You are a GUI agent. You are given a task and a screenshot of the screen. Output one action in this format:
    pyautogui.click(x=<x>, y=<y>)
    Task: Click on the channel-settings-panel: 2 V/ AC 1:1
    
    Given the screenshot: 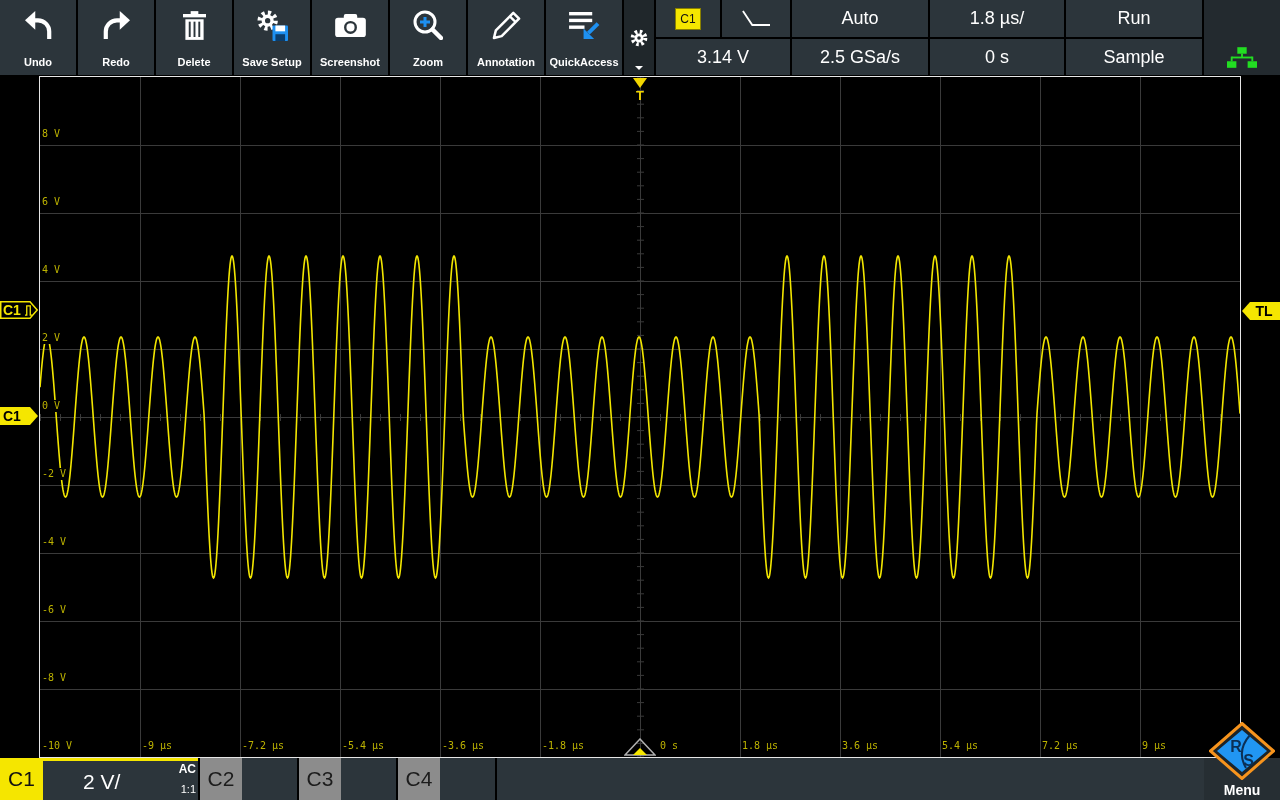 What is the action you would take?
    pyautogui.click(x=120, y=779)
    